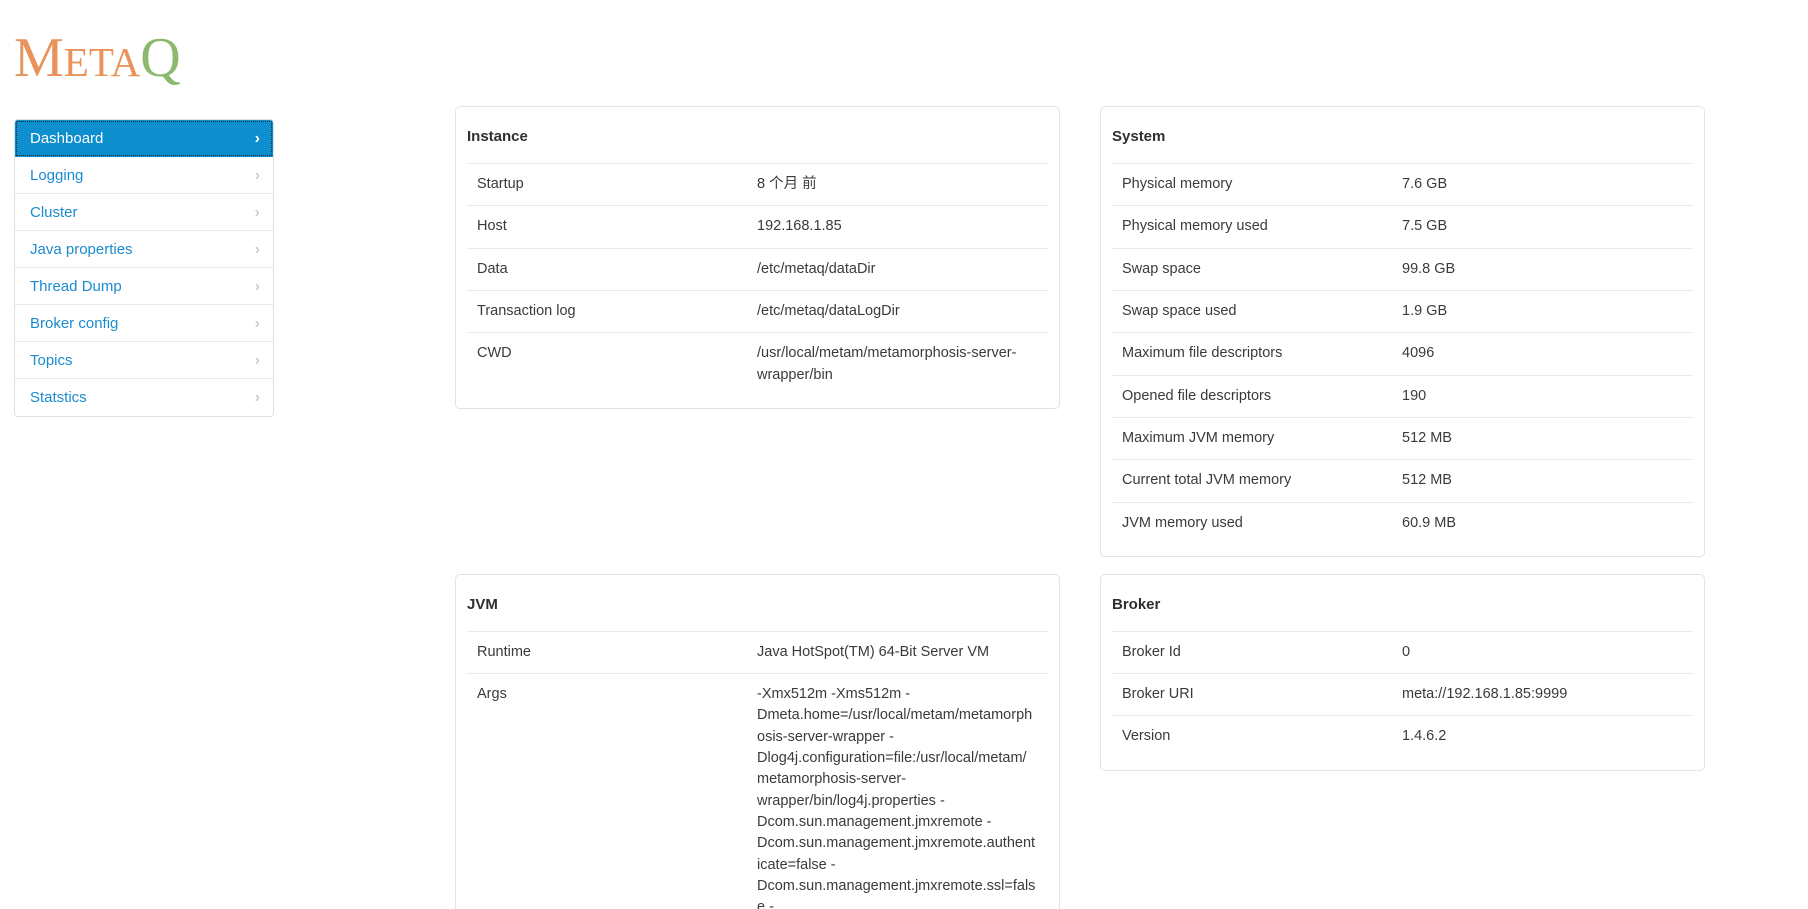 This screenshot has height=909, width=1808. I want to click on sidebar-item-cluster: Cluster ›, so click(144, 212).